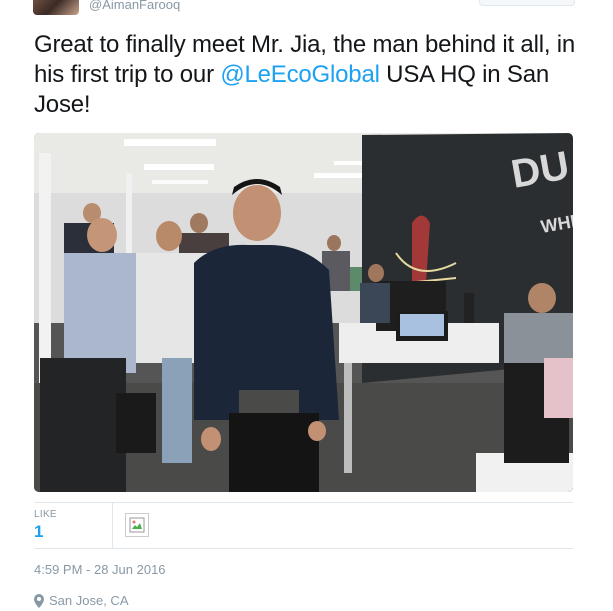 The image size is (613, 611). I want to click on tweet-stats: LIKE 1, so click(91, 525).